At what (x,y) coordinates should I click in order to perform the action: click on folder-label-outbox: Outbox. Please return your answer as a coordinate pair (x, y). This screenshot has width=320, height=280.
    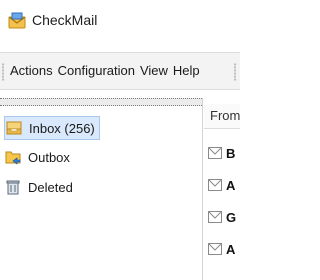
    Looking at the image, I should click on (49, 157).